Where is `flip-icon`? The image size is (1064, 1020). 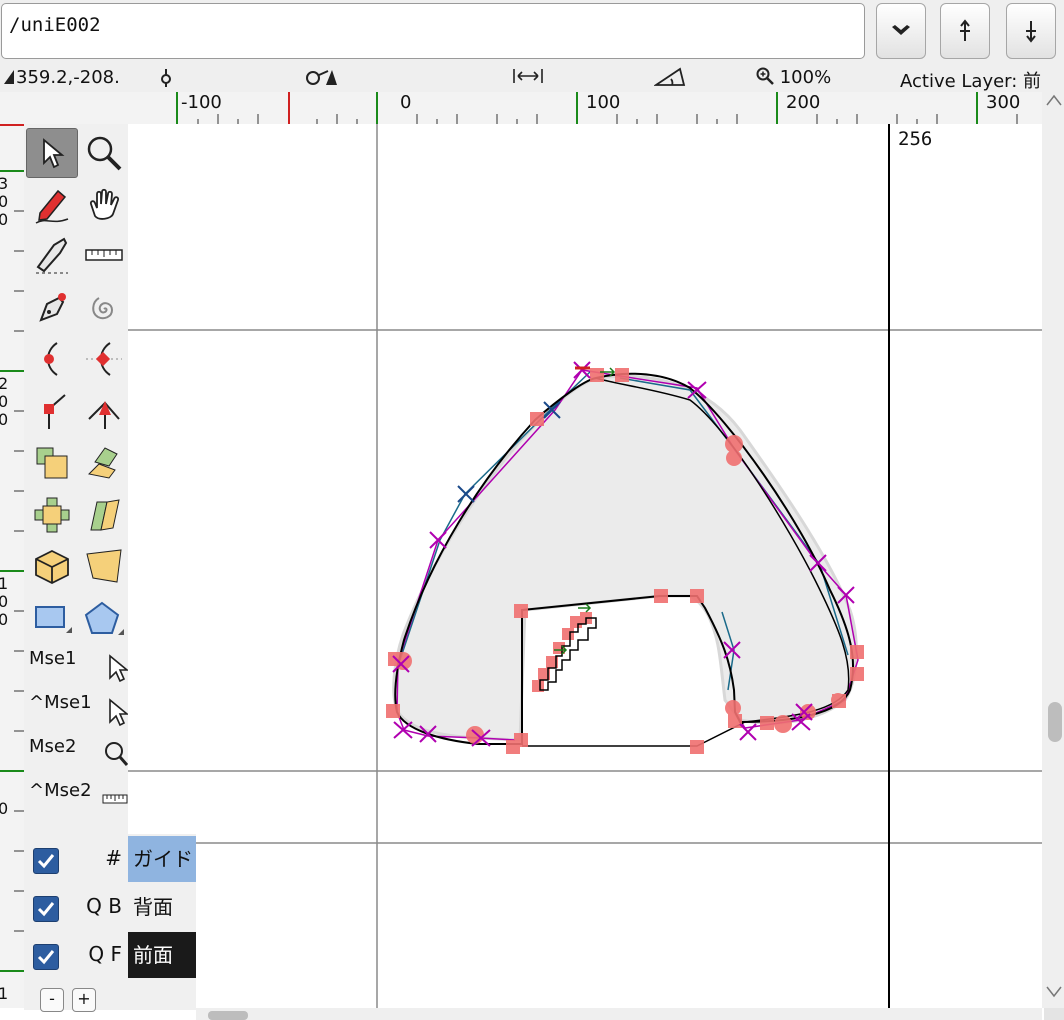
flip-icon is located at coordinates (52, 515).